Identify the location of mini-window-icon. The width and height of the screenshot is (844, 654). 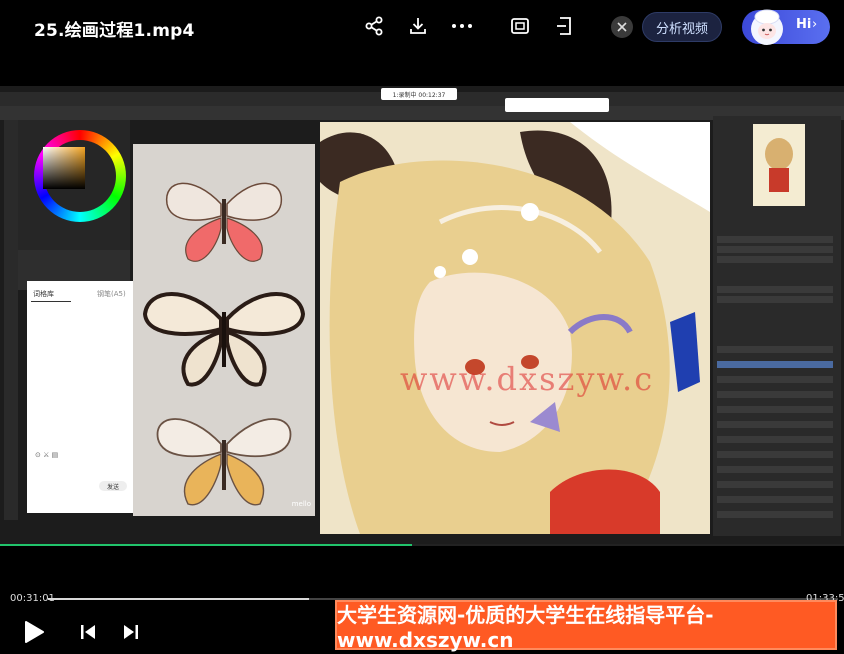
(565, 26).